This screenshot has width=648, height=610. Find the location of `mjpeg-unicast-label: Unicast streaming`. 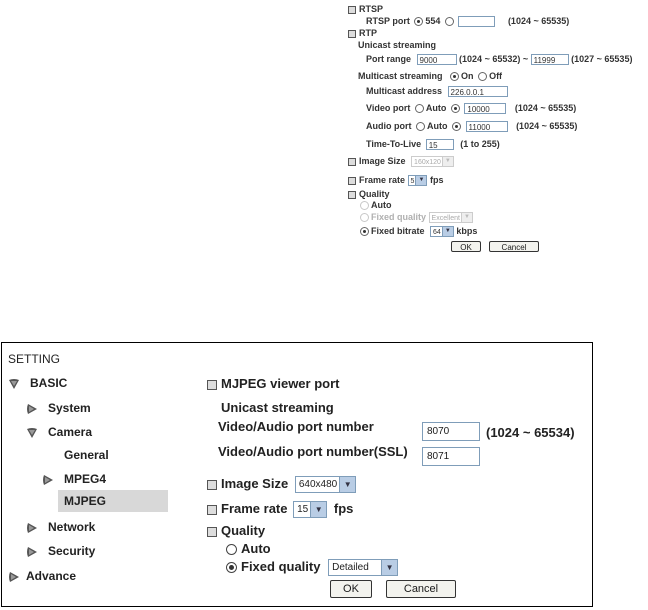

mjpeg-unicast-label: Unicast streaming is located at coordinates (277, 407).